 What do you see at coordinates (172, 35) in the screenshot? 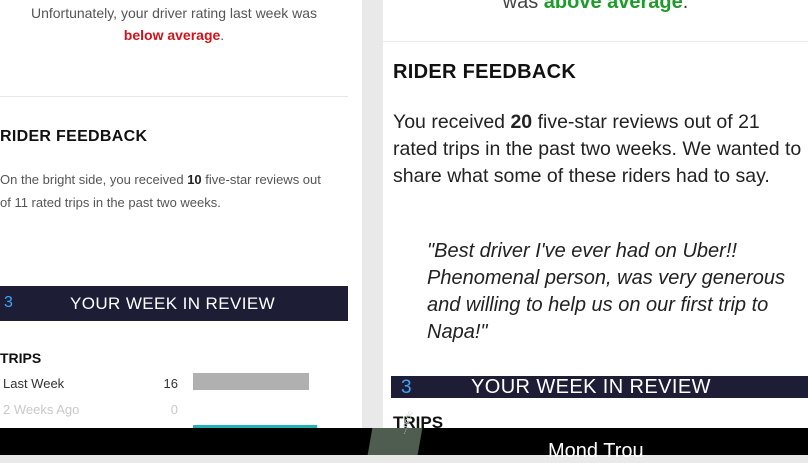
I see `below-average-text: below average` at bounding box center [172, 35].